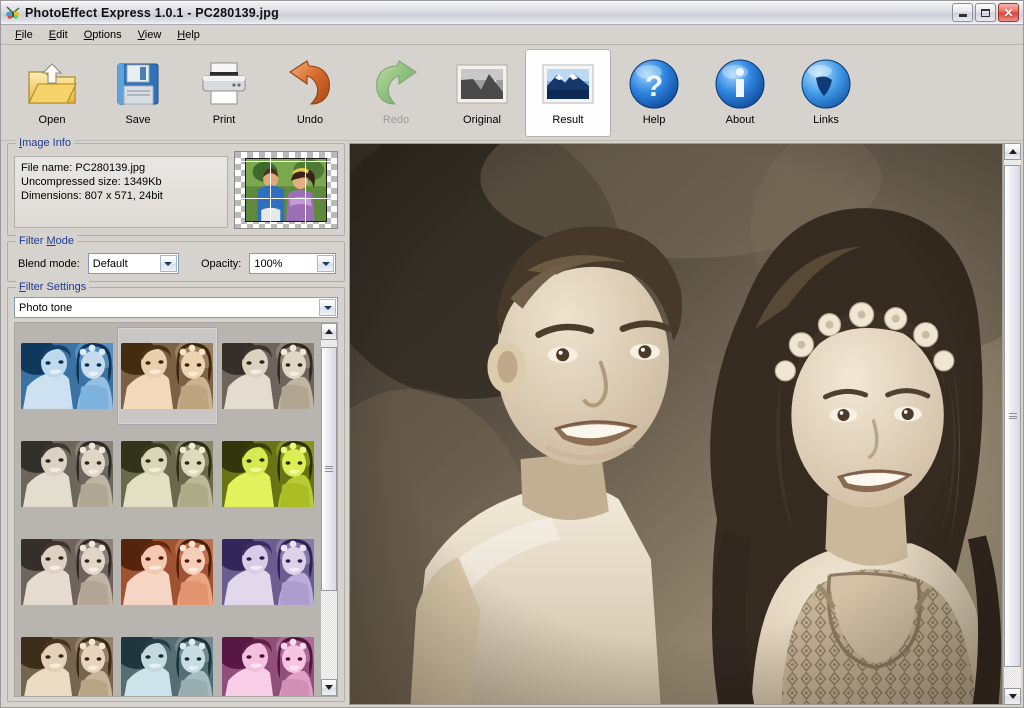 Image resolution: width=1024 pixels, height=708 pixels. I want to click on toolbar-label-undo: Undo, so click(310, 120).